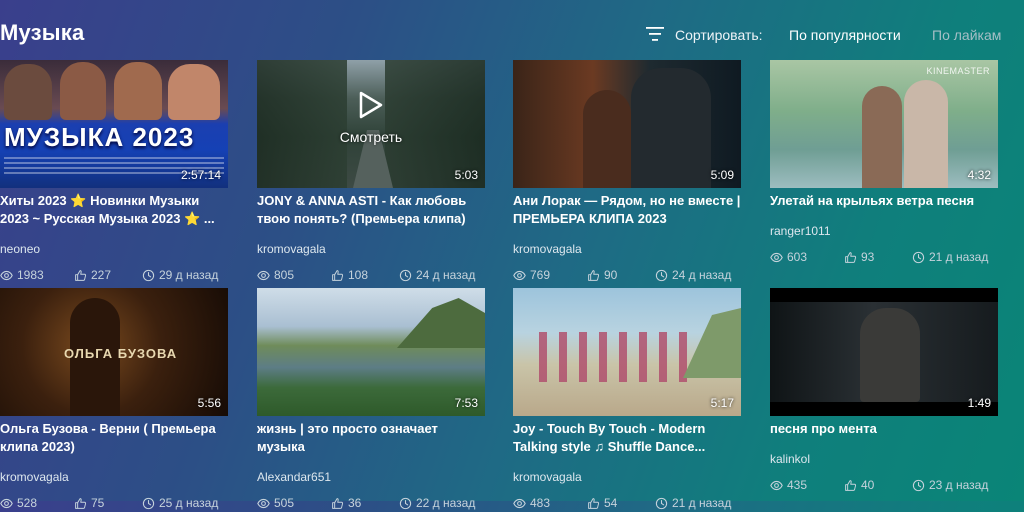 The image size is (1024, 512). I want to click on likes-count: 36, so click(346, 503).